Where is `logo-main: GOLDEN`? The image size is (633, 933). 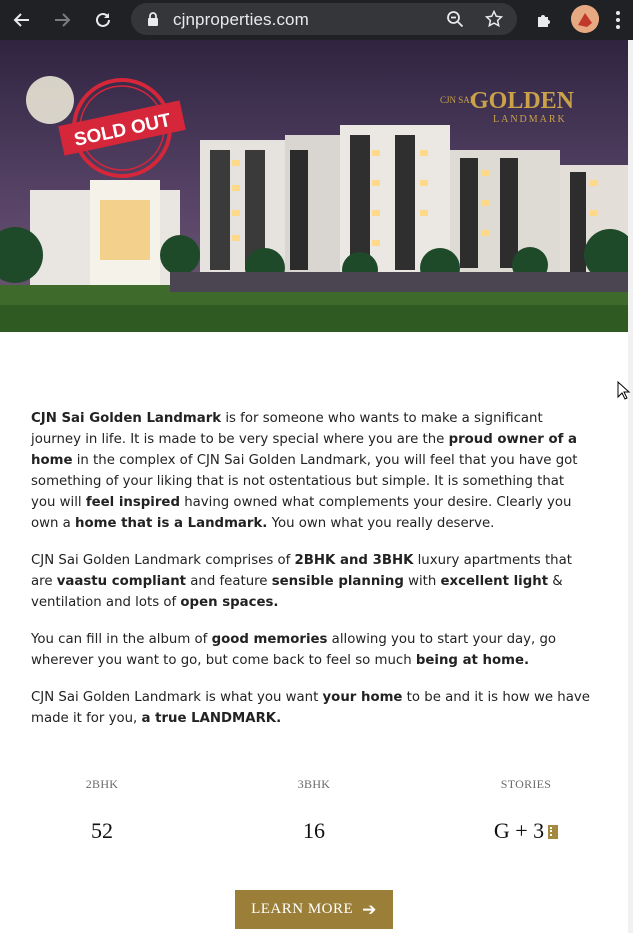 logo-main: GOLDEN is located at coordinates (522, 101).